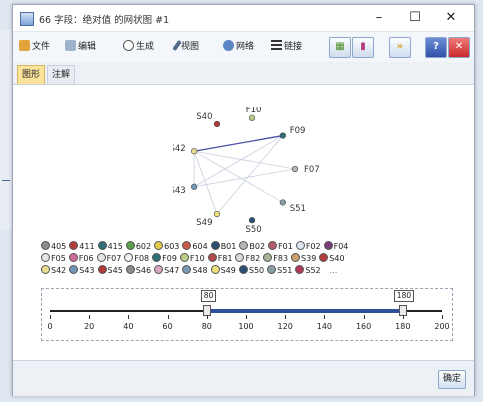  Describe the element at coordinates (252, 117) in the screenshot. I see `graph-node-f10` at that location.